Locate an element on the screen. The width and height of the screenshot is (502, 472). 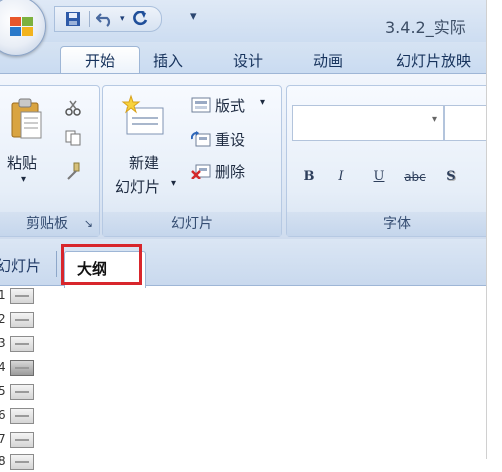
outline-slide-list: 1 2 3 4 5 6 7 8 is located at coordinates (30, 378).